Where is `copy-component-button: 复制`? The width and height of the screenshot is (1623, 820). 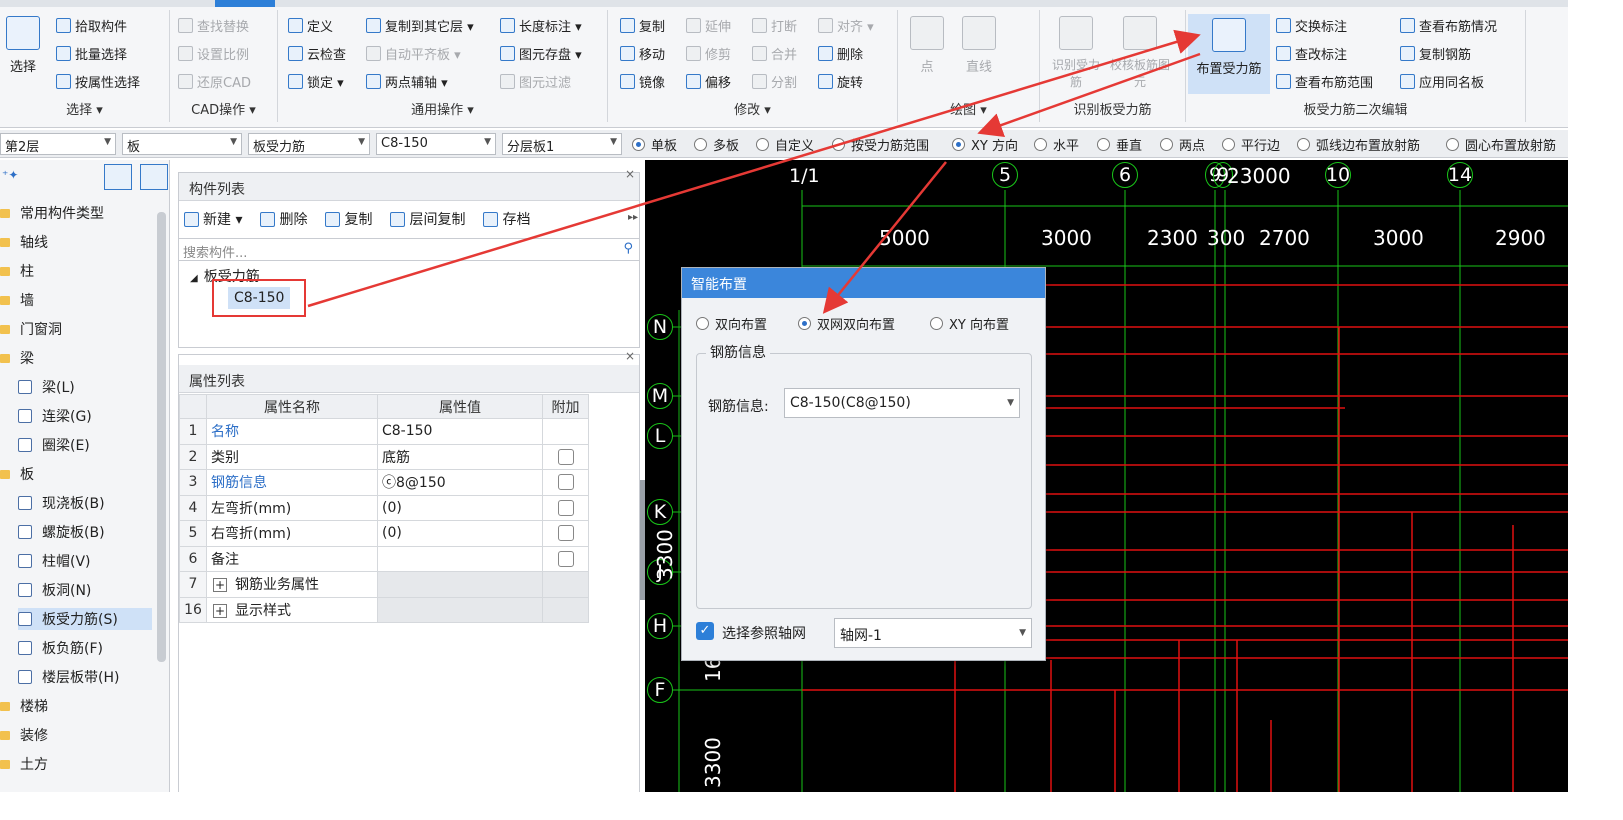
copy-component-button: 复制 is located at coordinates (348, 219).